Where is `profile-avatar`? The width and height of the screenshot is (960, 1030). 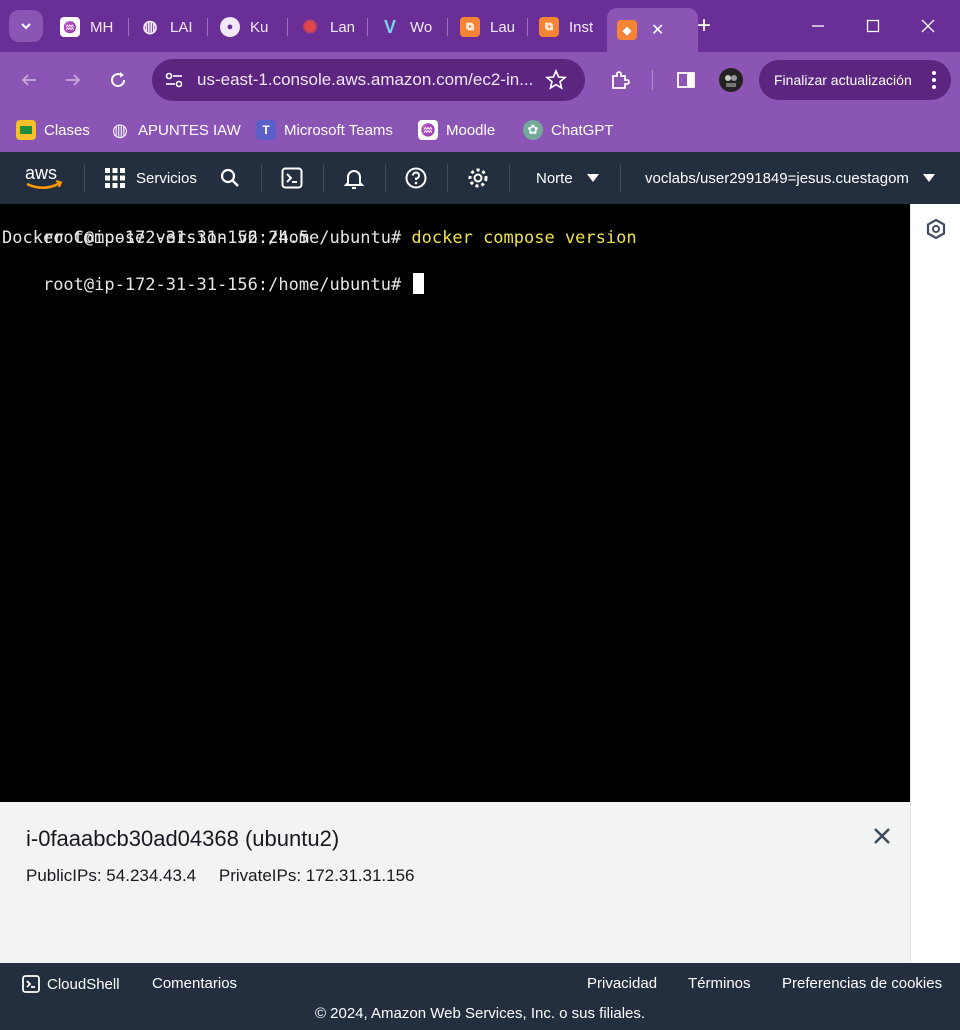 profile-avatar is located at coordinates (731, 80).